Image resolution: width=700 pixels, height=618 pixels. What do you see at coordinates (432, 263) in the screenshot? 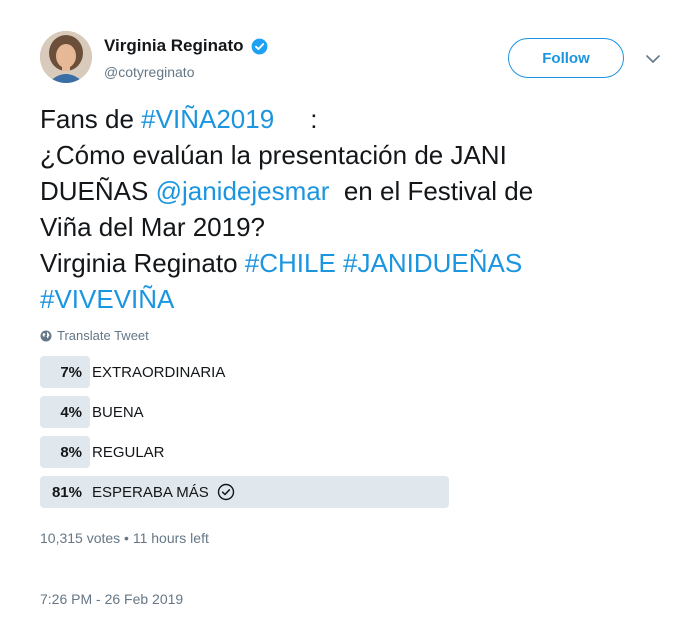
I see `hashtag-janiduenas: #JANIDUEÑAS` at bounding box center [432, 263].